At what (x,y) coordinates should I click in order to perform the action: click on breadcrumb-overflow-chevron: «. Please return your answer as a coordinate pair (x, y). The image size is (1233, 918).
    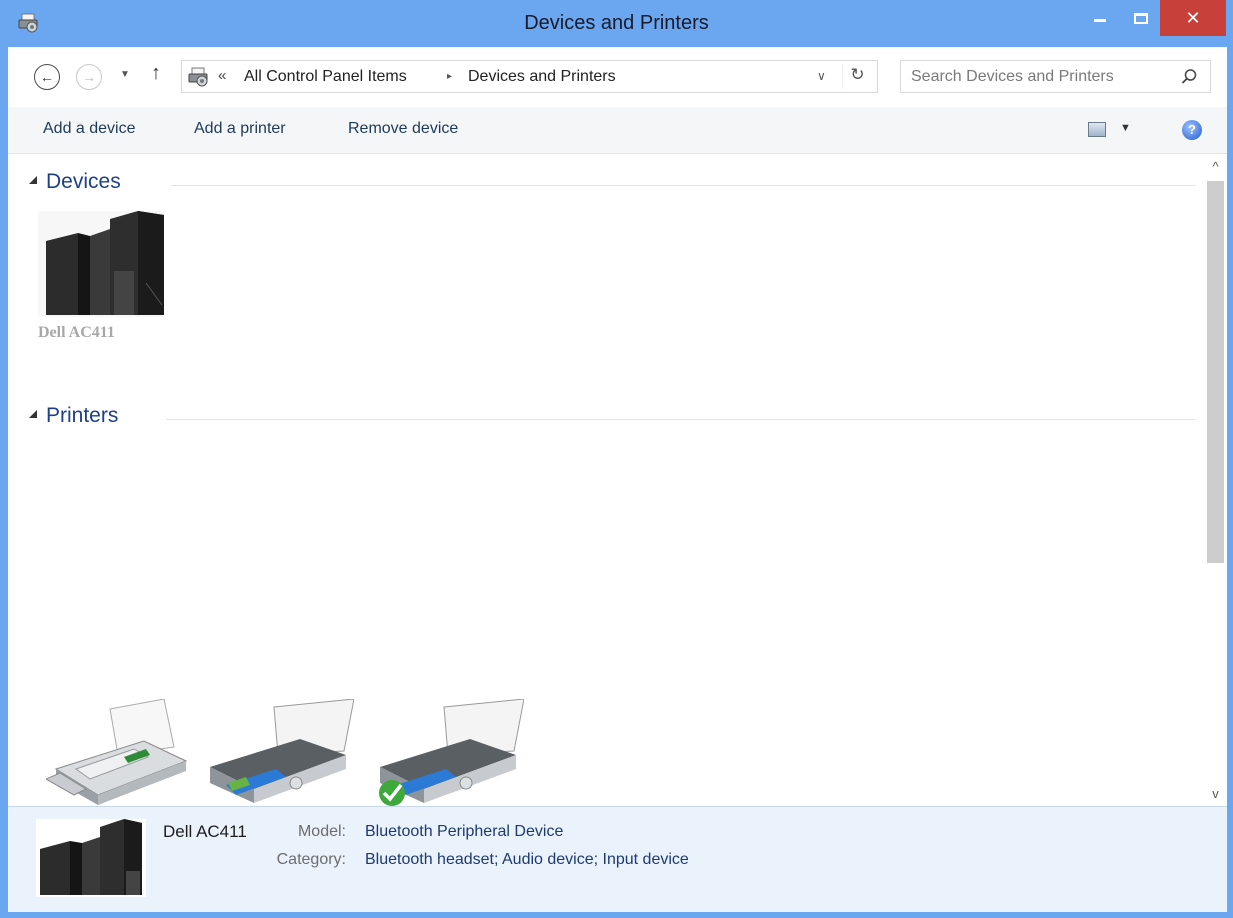
    Looking at the image, I should click on (222, 75).